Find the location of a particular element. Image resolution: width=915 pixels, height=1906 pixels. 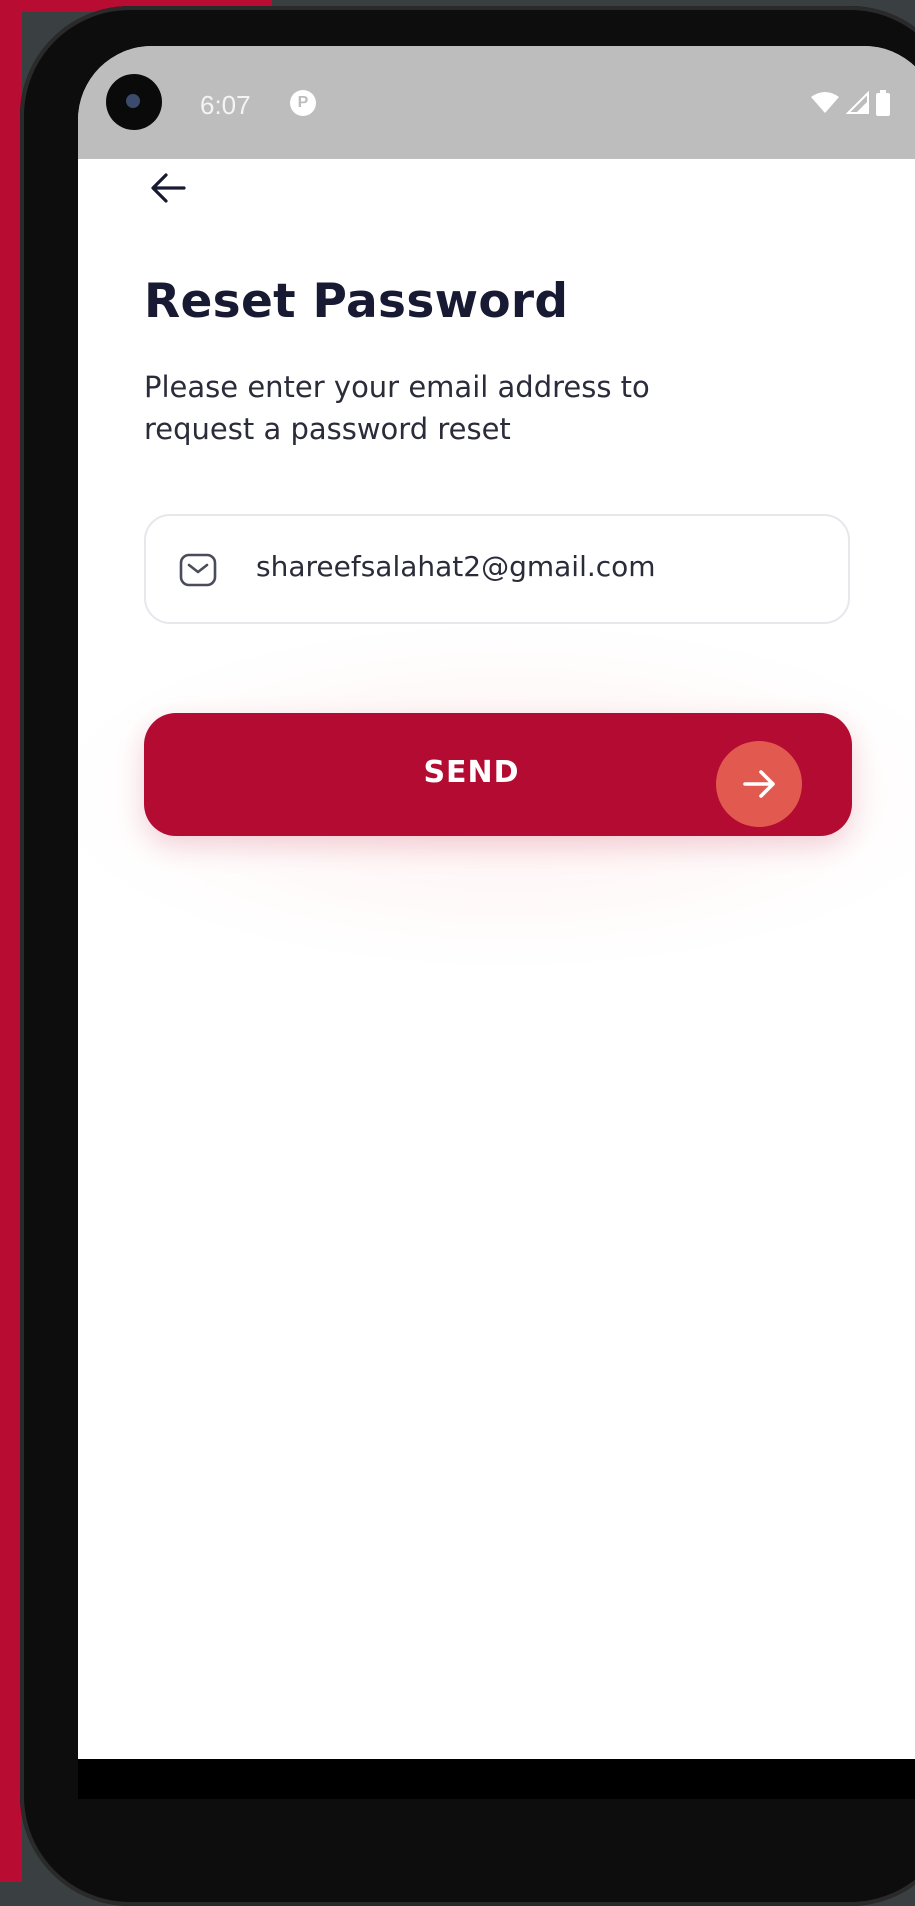

accent-strip is located at coordinates (11, 941).